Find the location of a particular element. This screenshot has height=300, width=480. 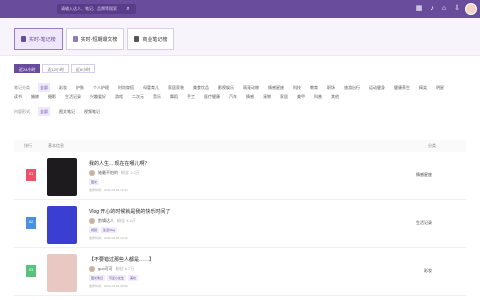

period-6h: 近6小时 is located at coordinates (83, 68).